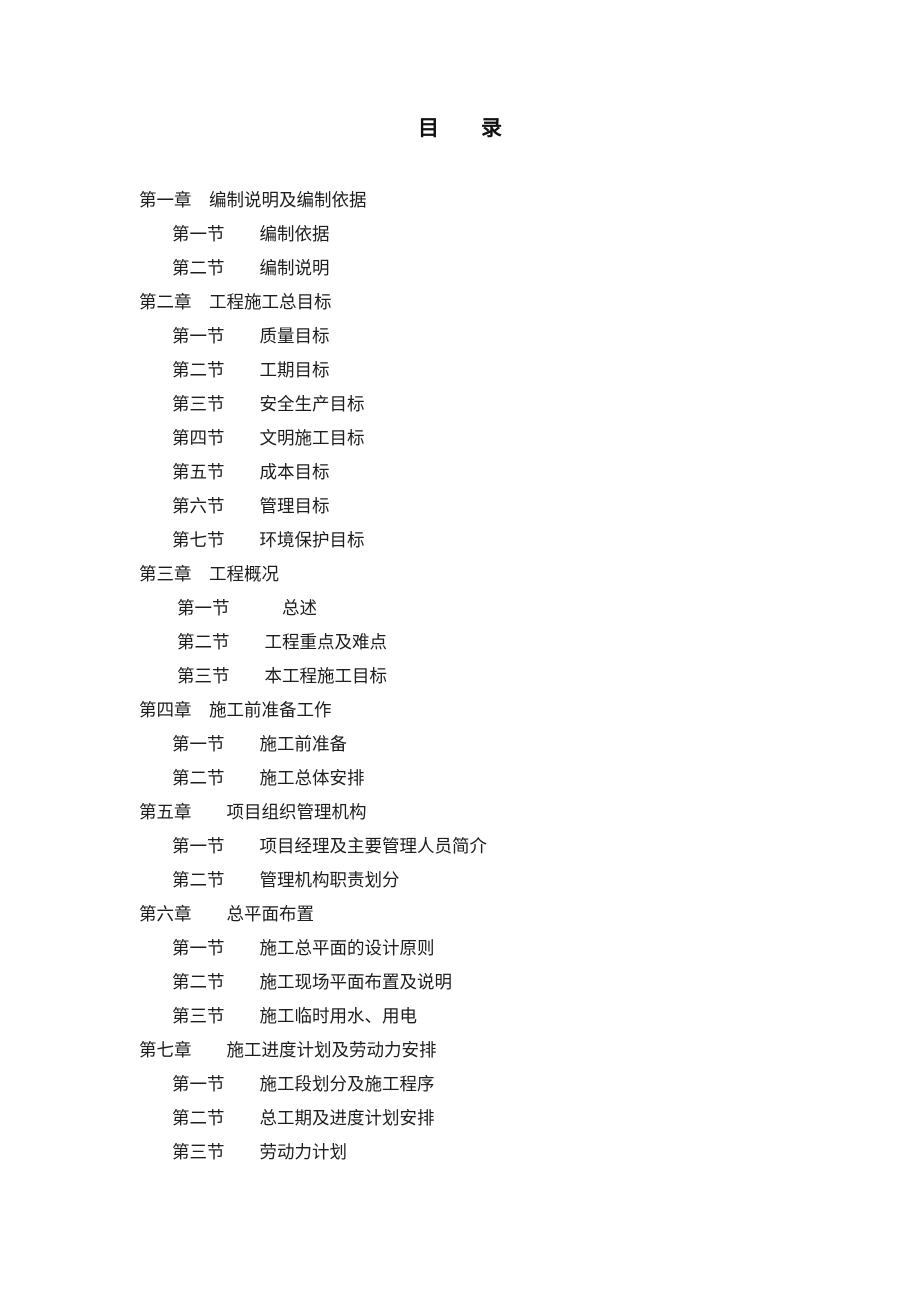 This screenshot has width=920, height=1302. Describe the element at coordinates (460, 541) in the screenshot. I see `toc-section-entry: 第七节 环境保护目标` at that location.